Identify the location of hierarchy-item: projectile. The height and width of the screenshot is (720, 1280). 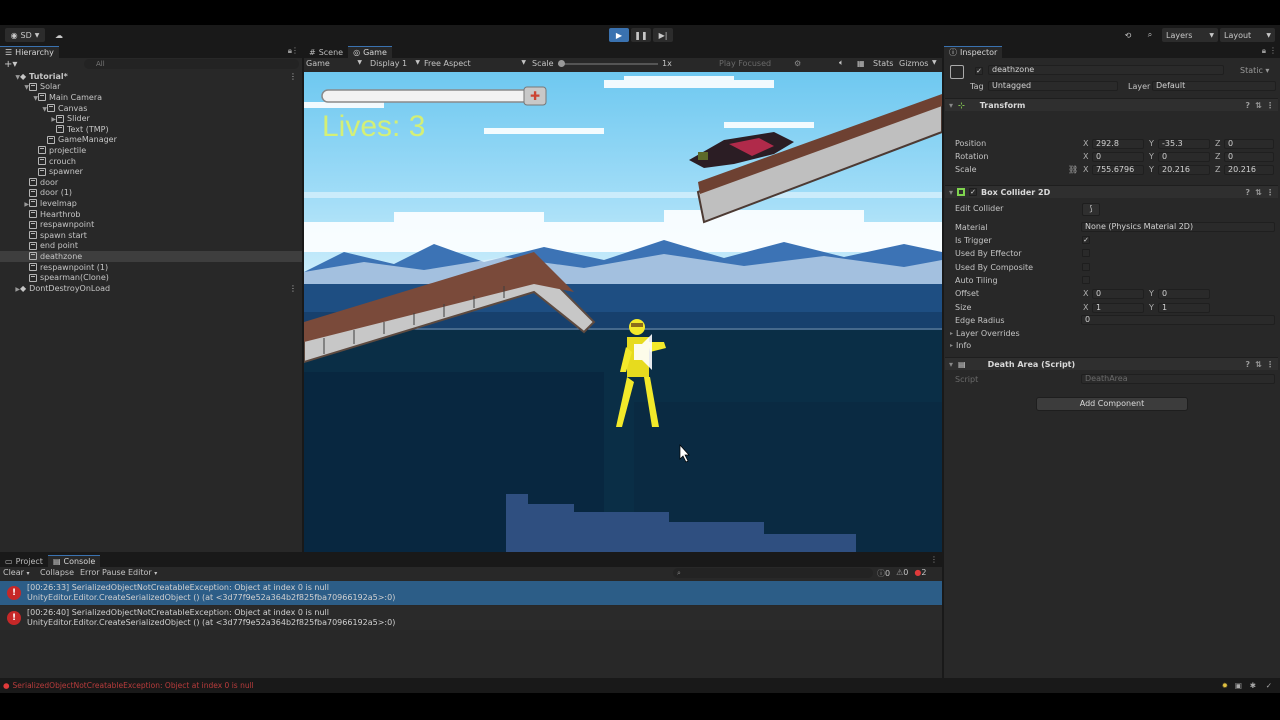
(151, 150).